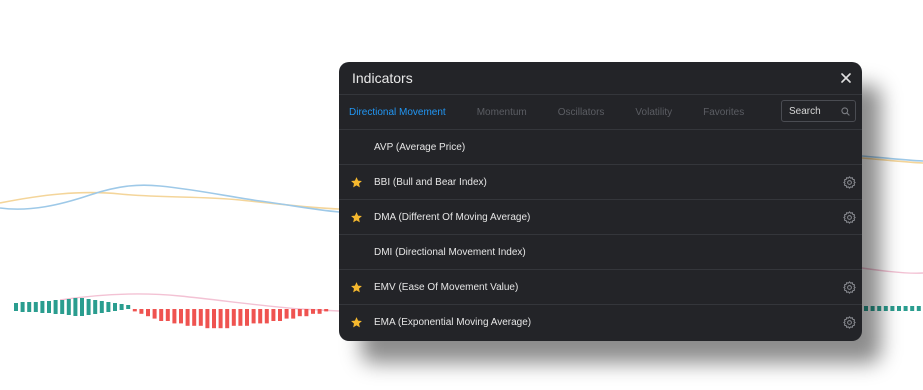 Image resolution: width=923 pixels, height=390 pixels. I want to click on indicator-row-bbi: BBI (Bull and Bear Index), so click(600, 182).